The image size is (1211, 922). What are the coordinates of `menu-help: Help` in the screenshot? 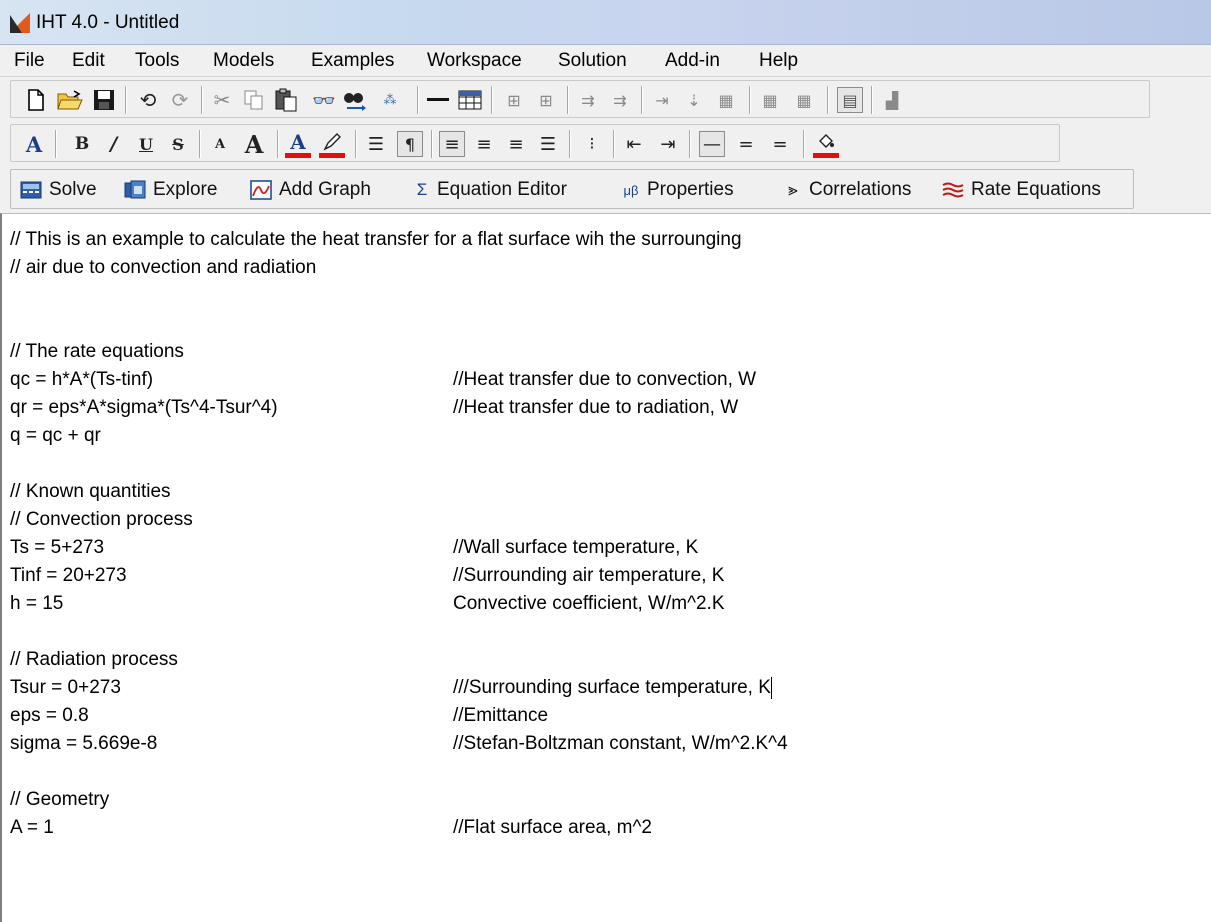 It's located at (778, 61).